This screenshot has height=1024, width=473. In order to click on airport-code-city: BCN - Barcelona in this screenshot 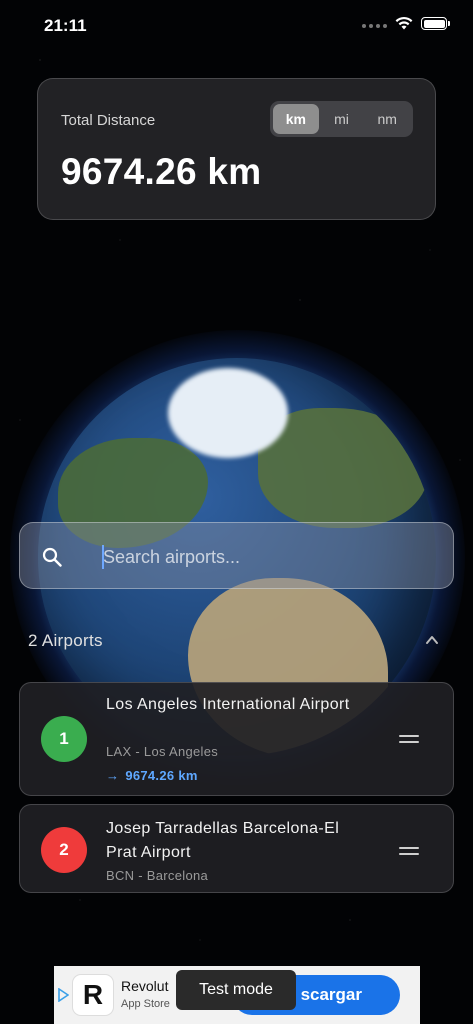, I will do `click(157, 875)`.